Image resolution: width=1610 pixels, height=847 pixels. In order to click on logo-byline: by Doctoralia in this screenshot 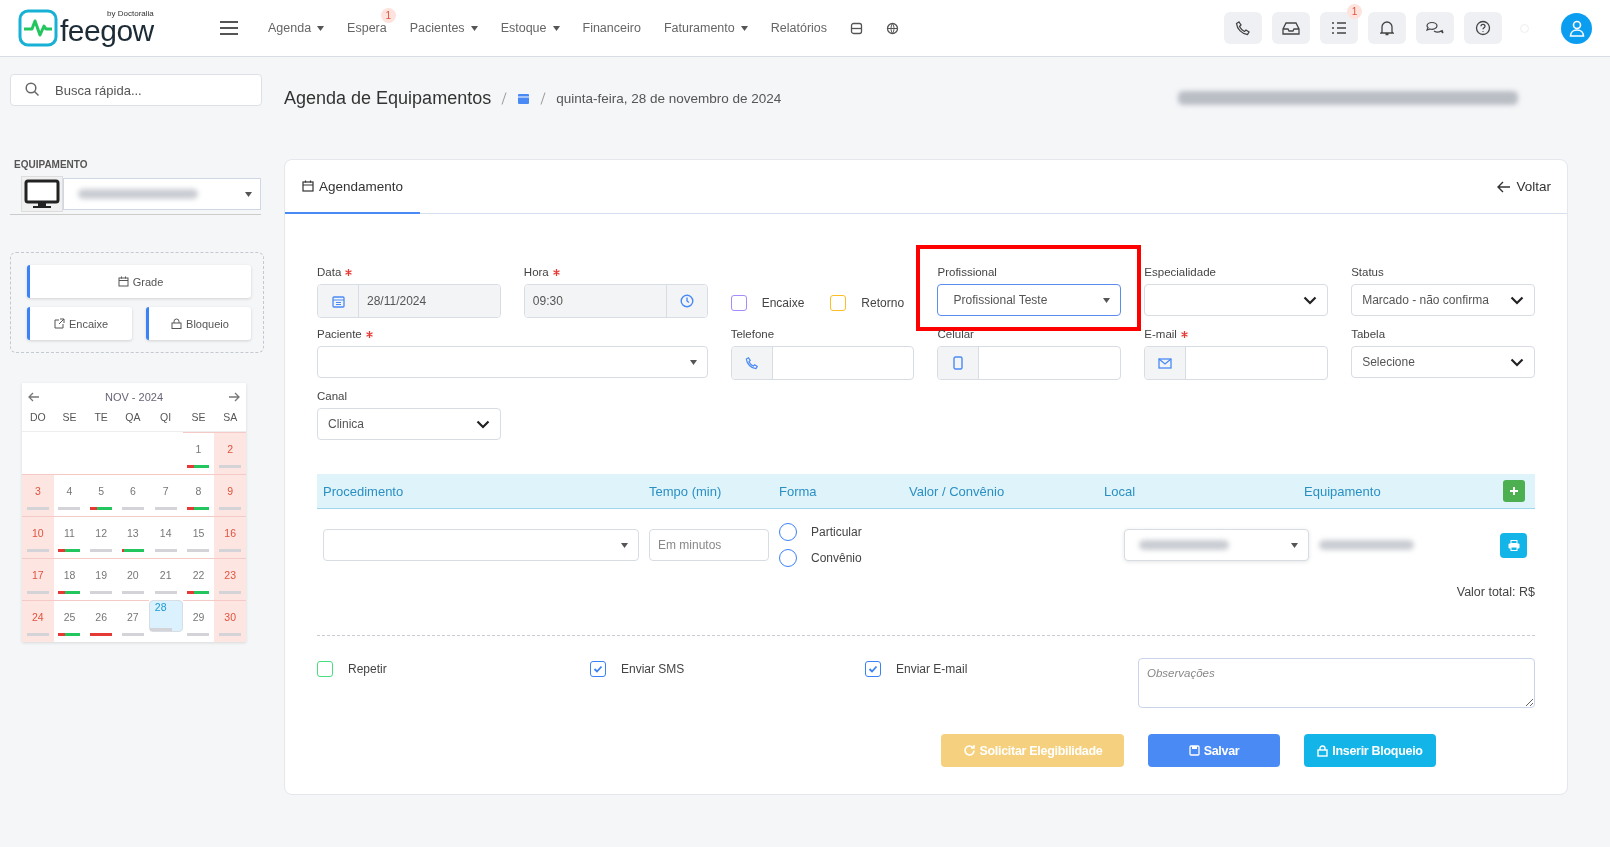, I will do `click(130, 14)`.